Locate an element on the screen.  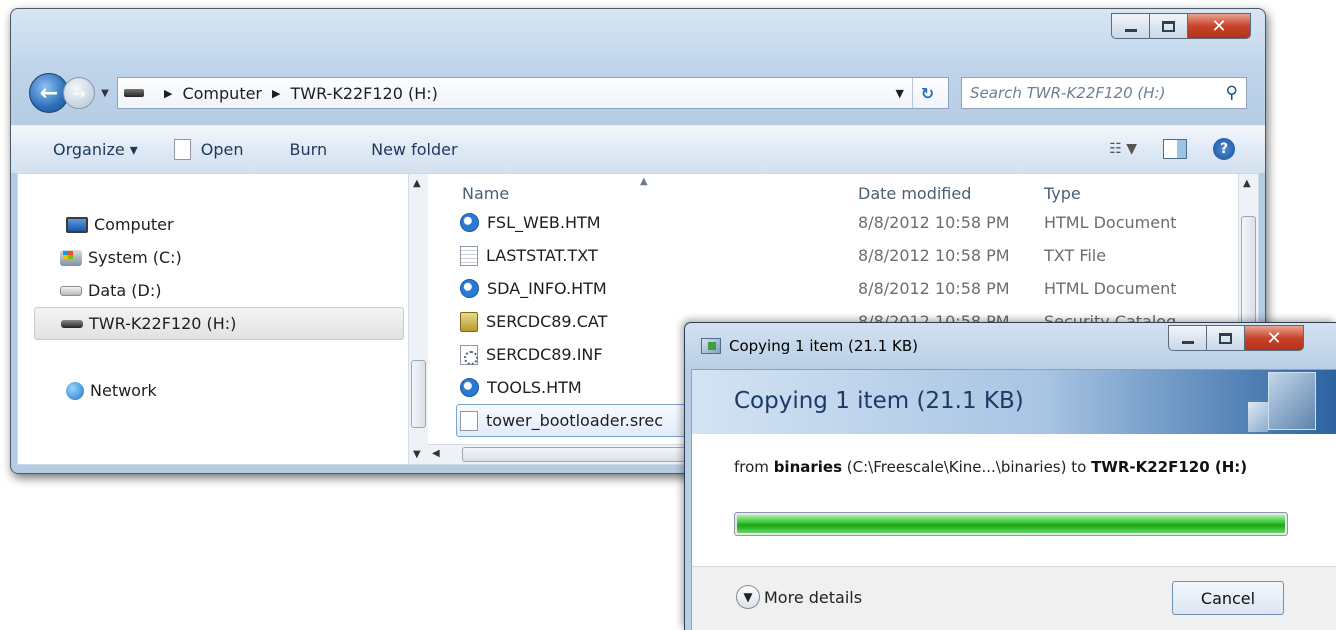
dialog-title-text: Copying 1 item (21.1 KB) is located at coordinates (823, 346).